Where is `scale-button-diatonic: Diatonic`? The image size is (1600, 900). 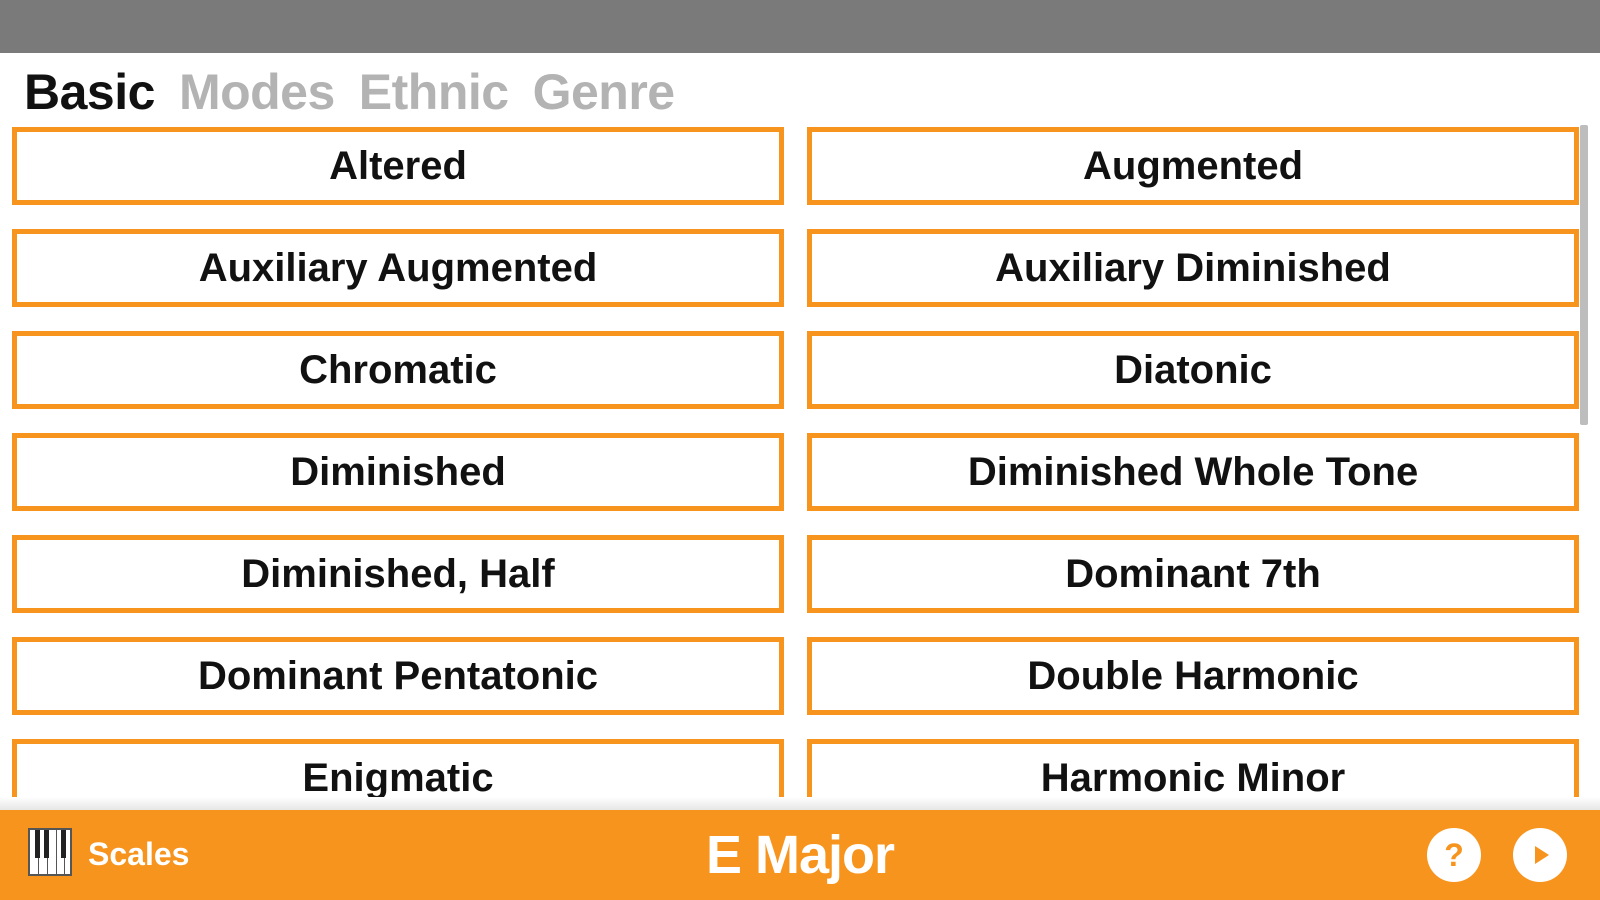 scale-button-diatonic: Diatonic is located at coordinates (1193, 370).